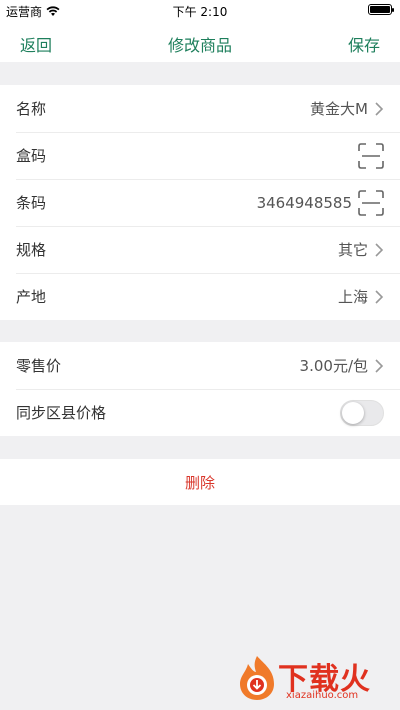 The height and width of the screenshot is (710, 400). What do you see at coordinates (353, 412) in the screenshot?
I see `toggle-knob` at bounding box center [353, 412].